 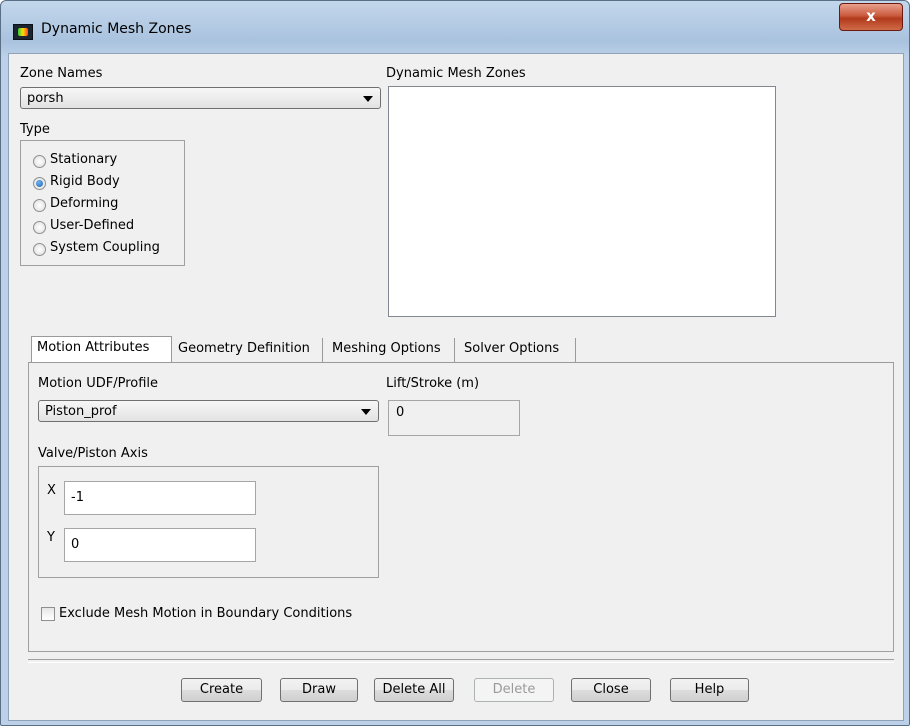 What do you see at coordinates (871, 17) in the screenshot?
I see `close-window-button: x` at bounding box center [871, 17].